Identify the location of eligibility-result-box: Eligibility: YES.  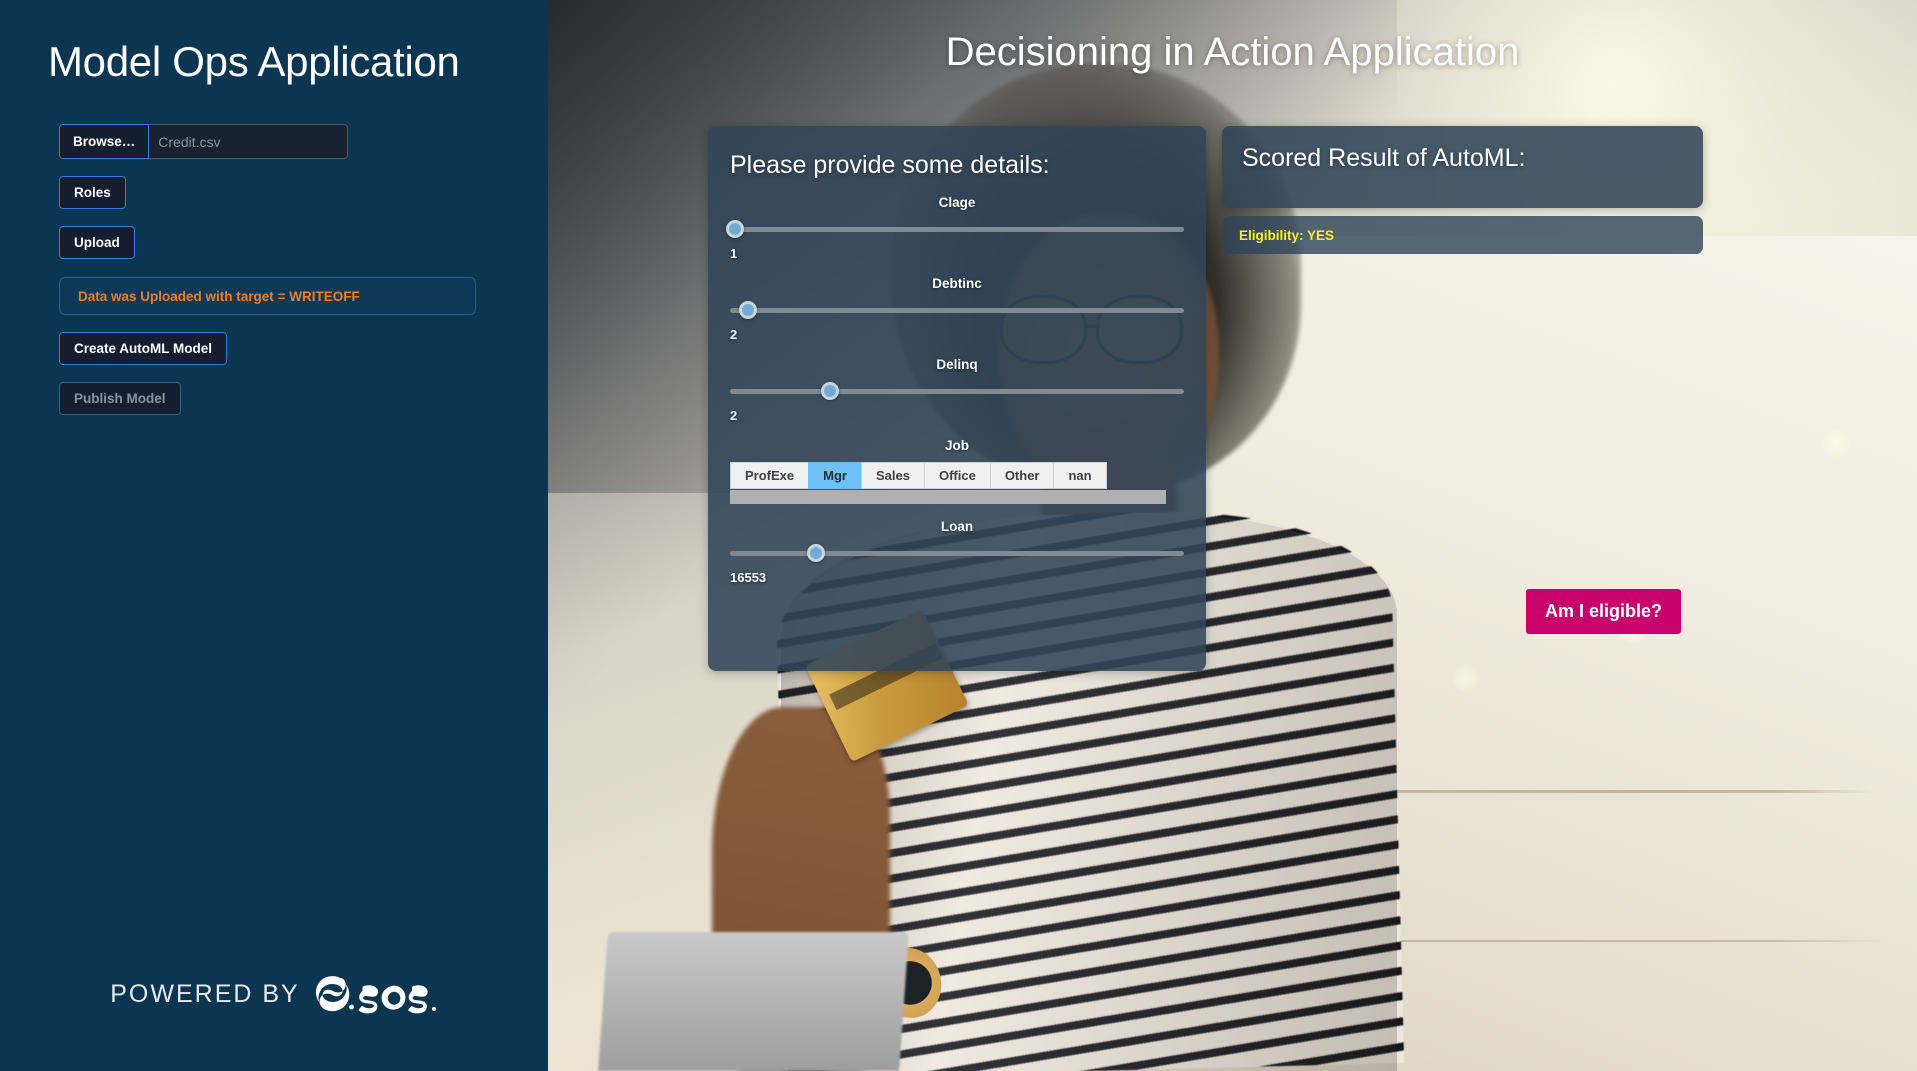
(1462, 235).